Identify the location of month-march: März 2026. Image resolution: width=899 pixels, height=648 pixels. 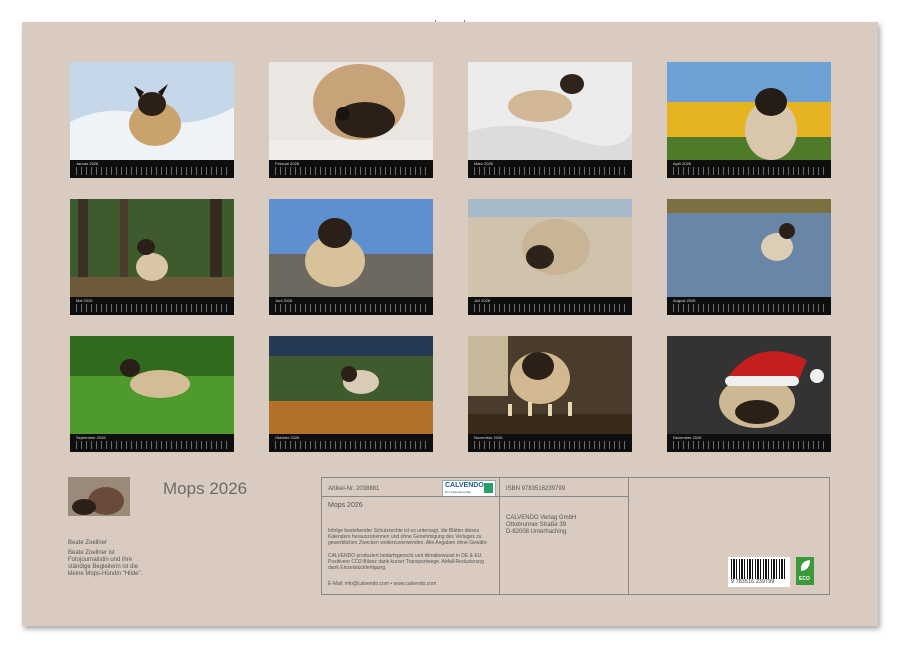
(550, 120).